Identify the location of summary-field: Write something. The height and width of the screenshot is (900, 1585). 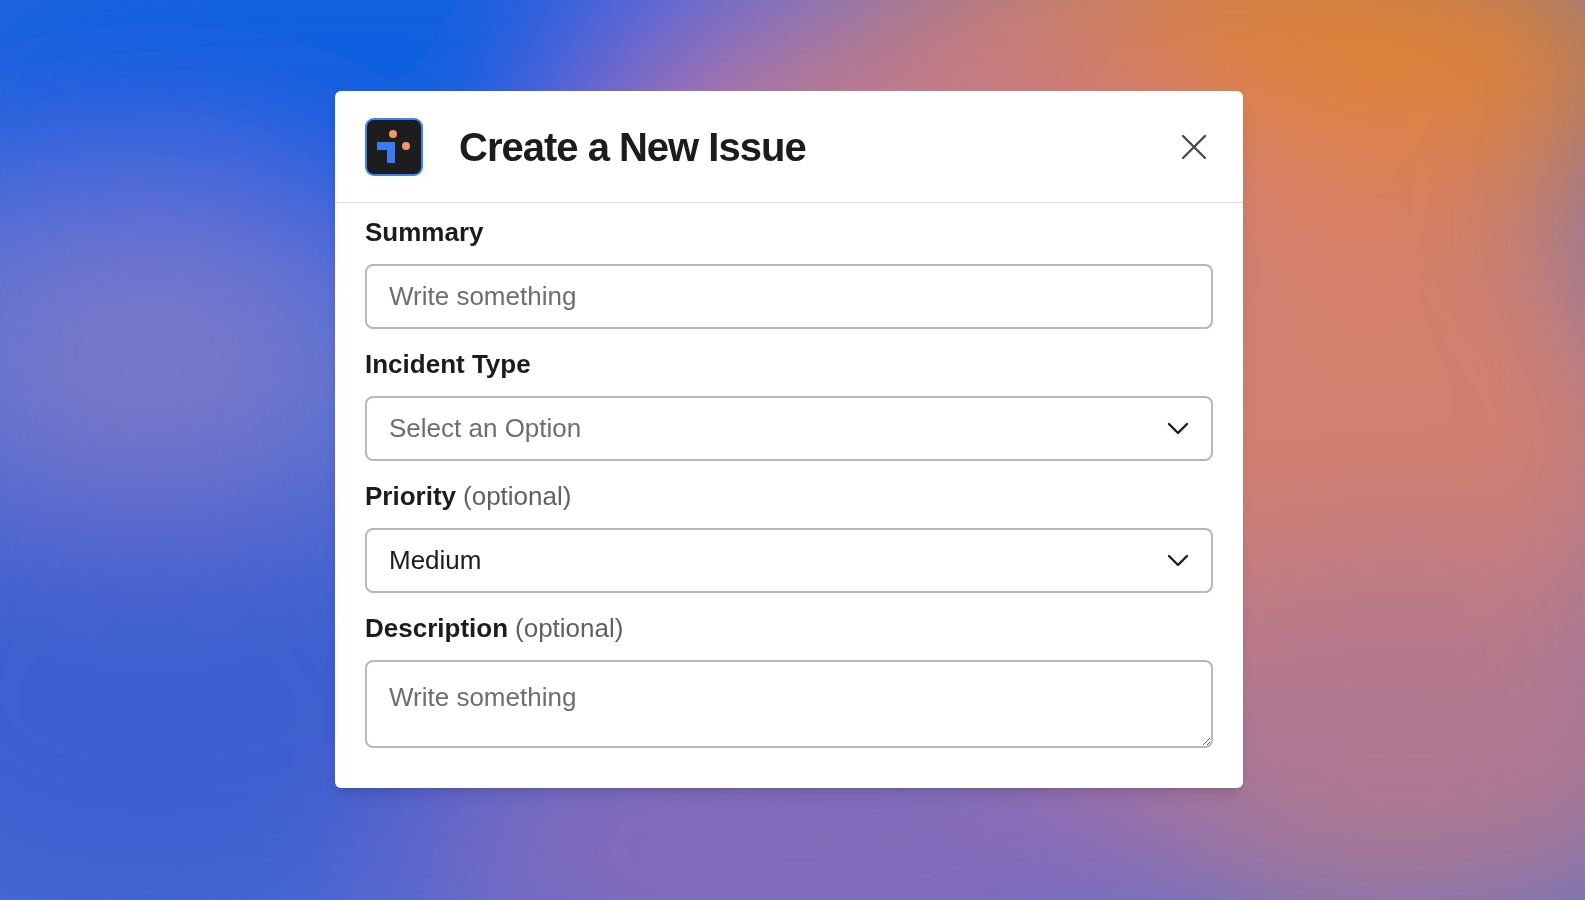
(789, 296).